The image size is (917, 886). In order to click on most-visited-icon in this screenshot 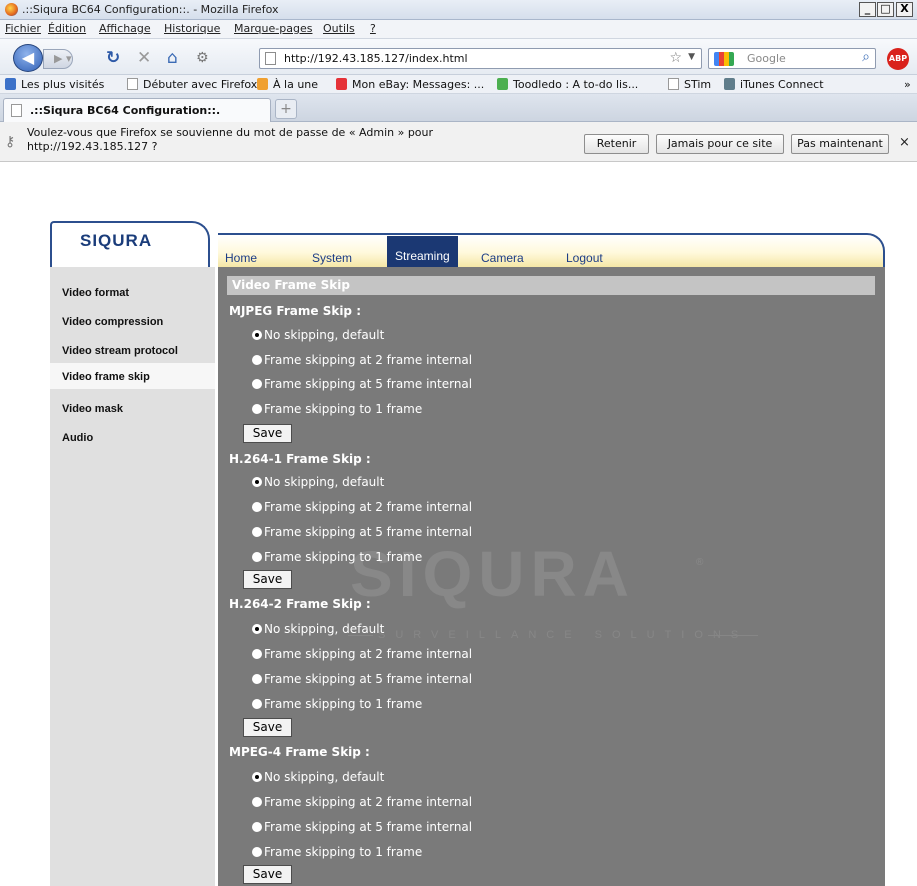, I will do `click(10, 84)`.